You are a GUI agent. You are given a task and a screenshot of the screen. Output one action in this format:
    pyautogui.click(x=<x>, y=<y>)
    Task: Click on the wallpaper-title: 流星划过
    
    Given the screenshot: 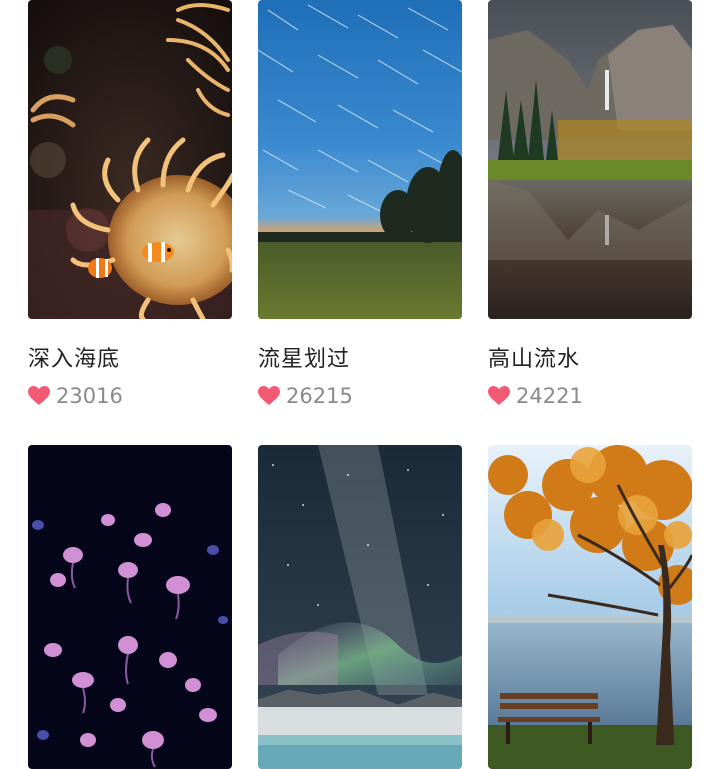 What is the action you would take?
    pyautogui.click(x=304, y=359)
    